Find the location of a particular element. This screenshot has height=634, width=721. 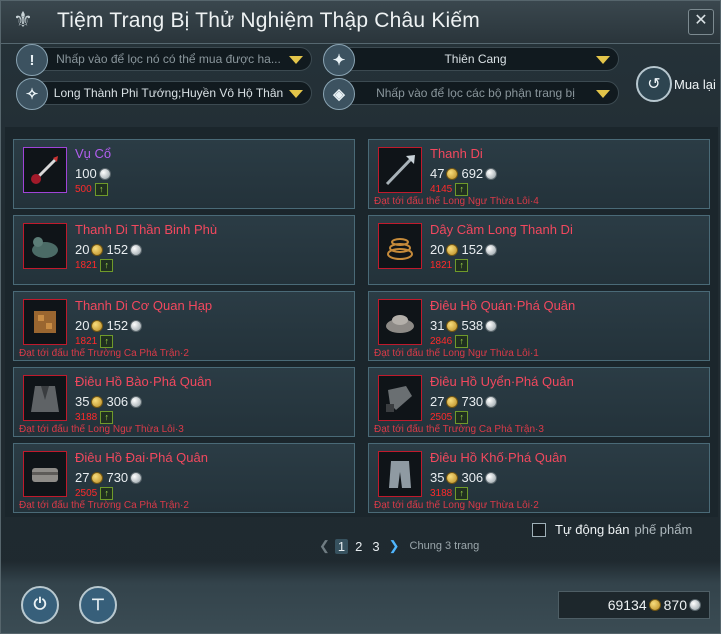

belt-icon is located at coordinates (45, 474).